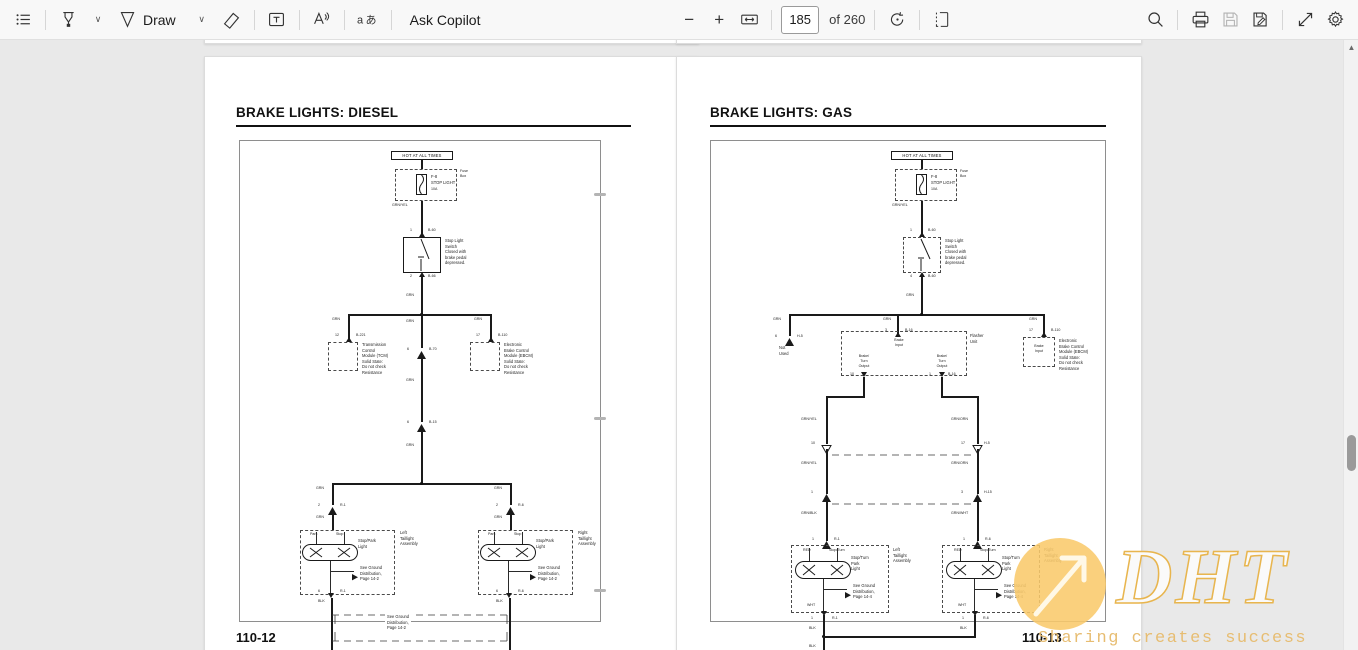  I want to click on right-lamp-conn-gas: R-6, so click(988, 539).